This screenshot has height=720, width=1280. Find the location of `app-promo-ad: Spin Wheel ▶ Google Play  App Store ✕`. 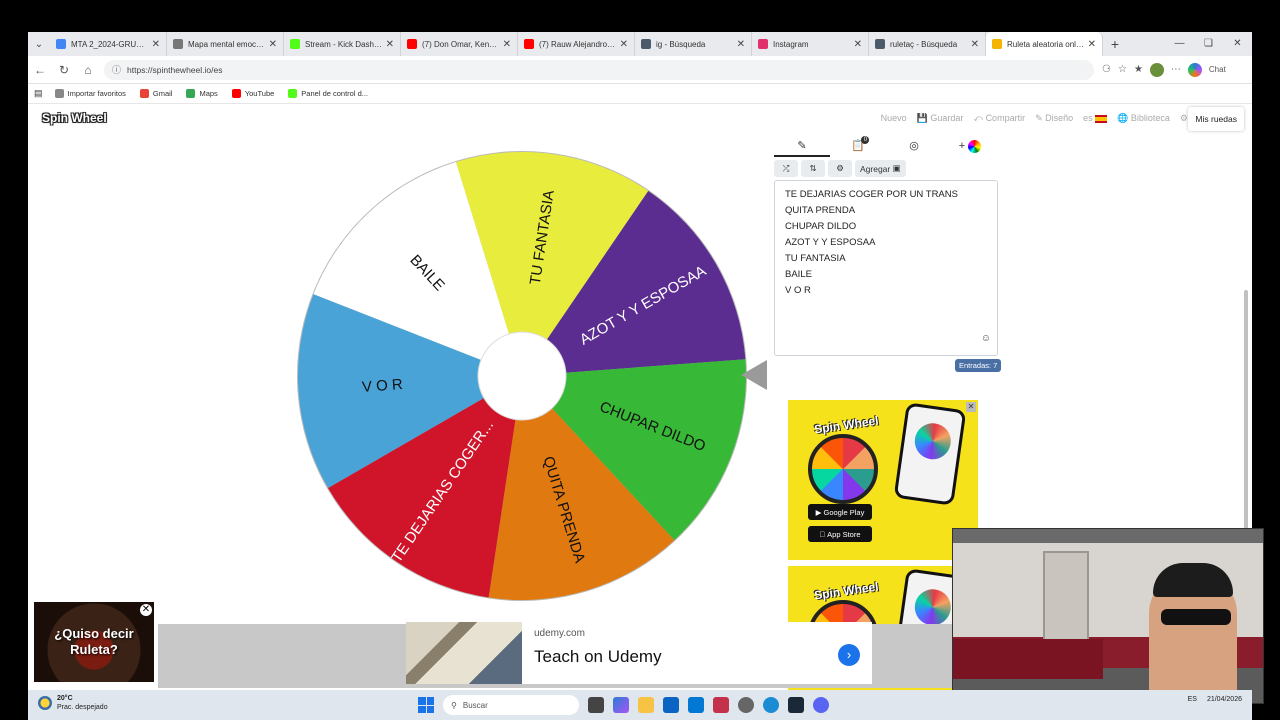

app-promo-ad: Spin Wheel ▶ Google Play  App Store ✕ is located at coordinates (883, 480).